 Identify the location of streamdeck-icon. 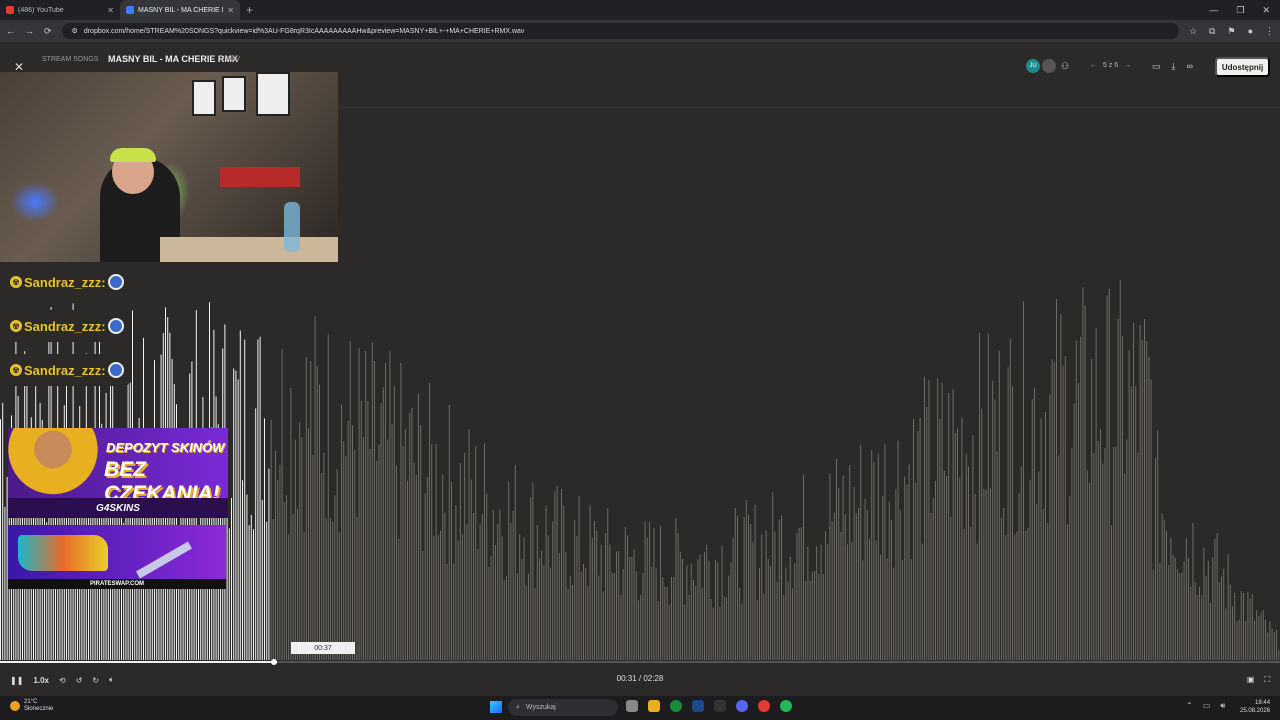
(720, 706).